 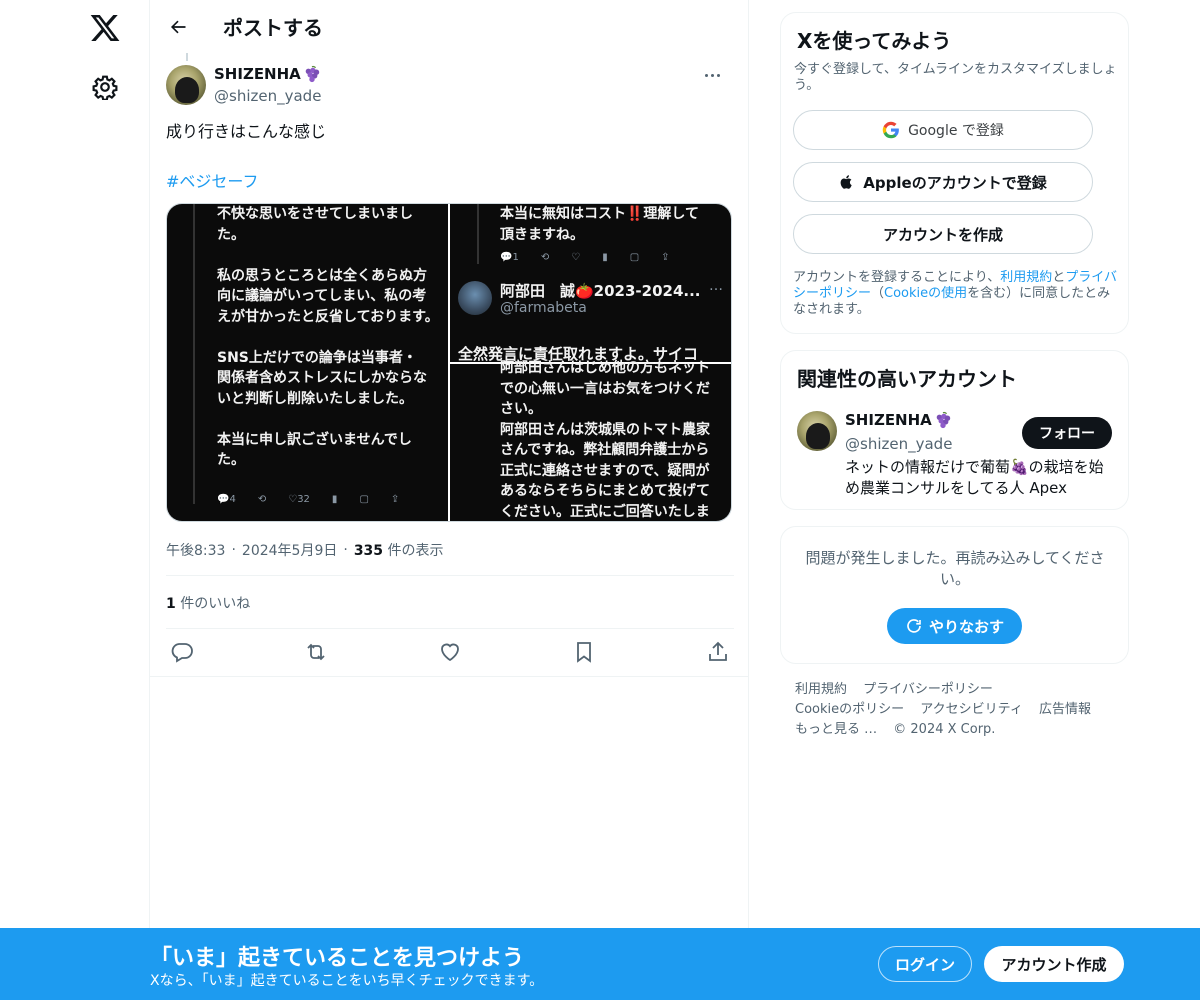 I want to click on bottom-bar-subtext: Xなら、「いま」起きていることをいち早くチェックできます。, so click(x=347, y=981).